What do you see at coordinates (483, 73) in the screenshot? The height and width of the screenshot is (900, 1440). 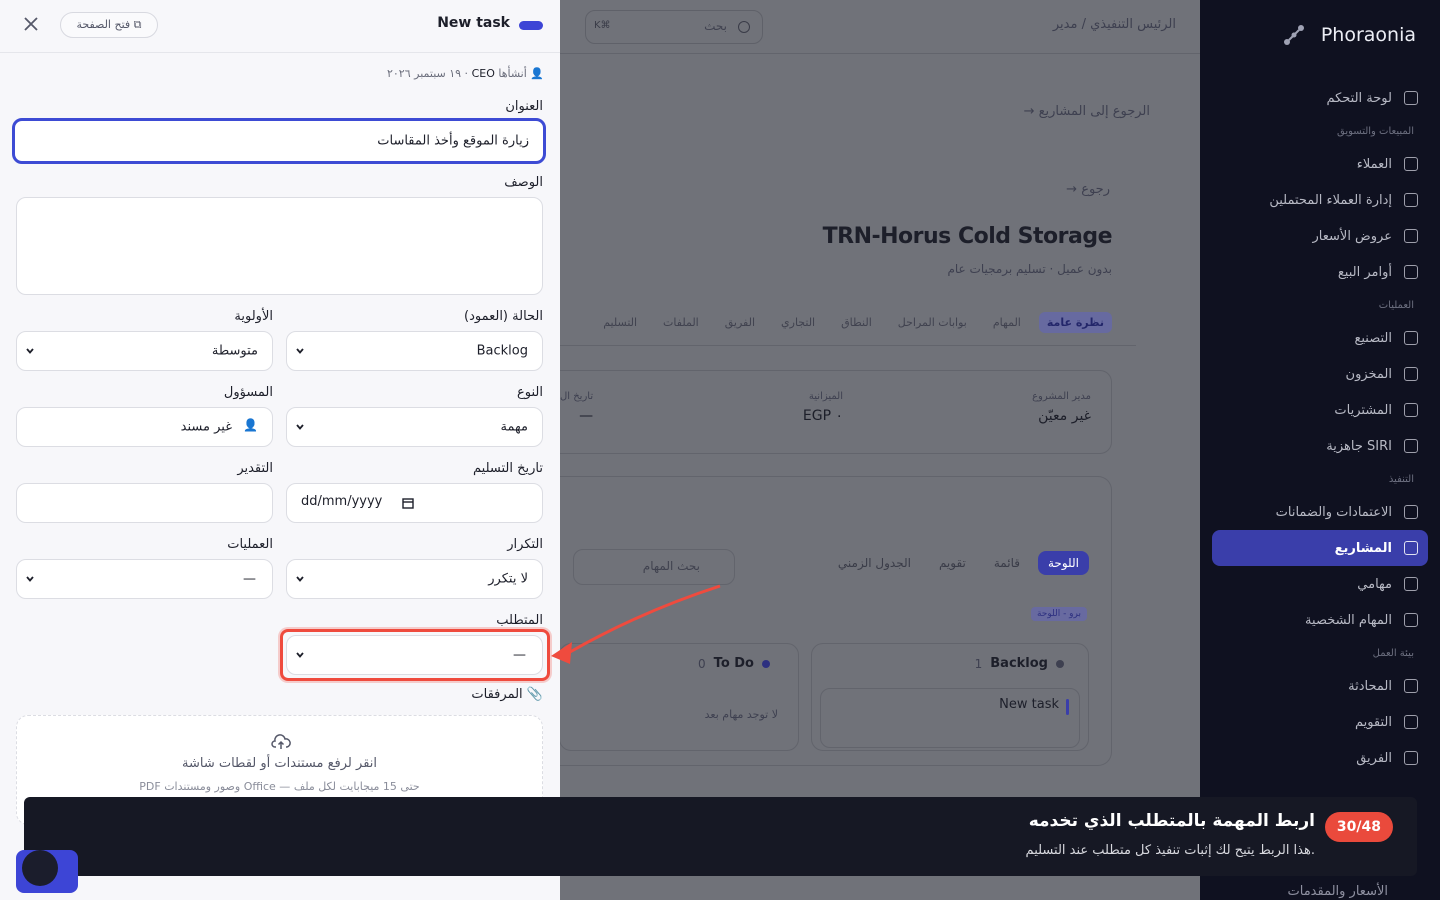 I see `created-by: CEO` at bounding box center [483, 73].